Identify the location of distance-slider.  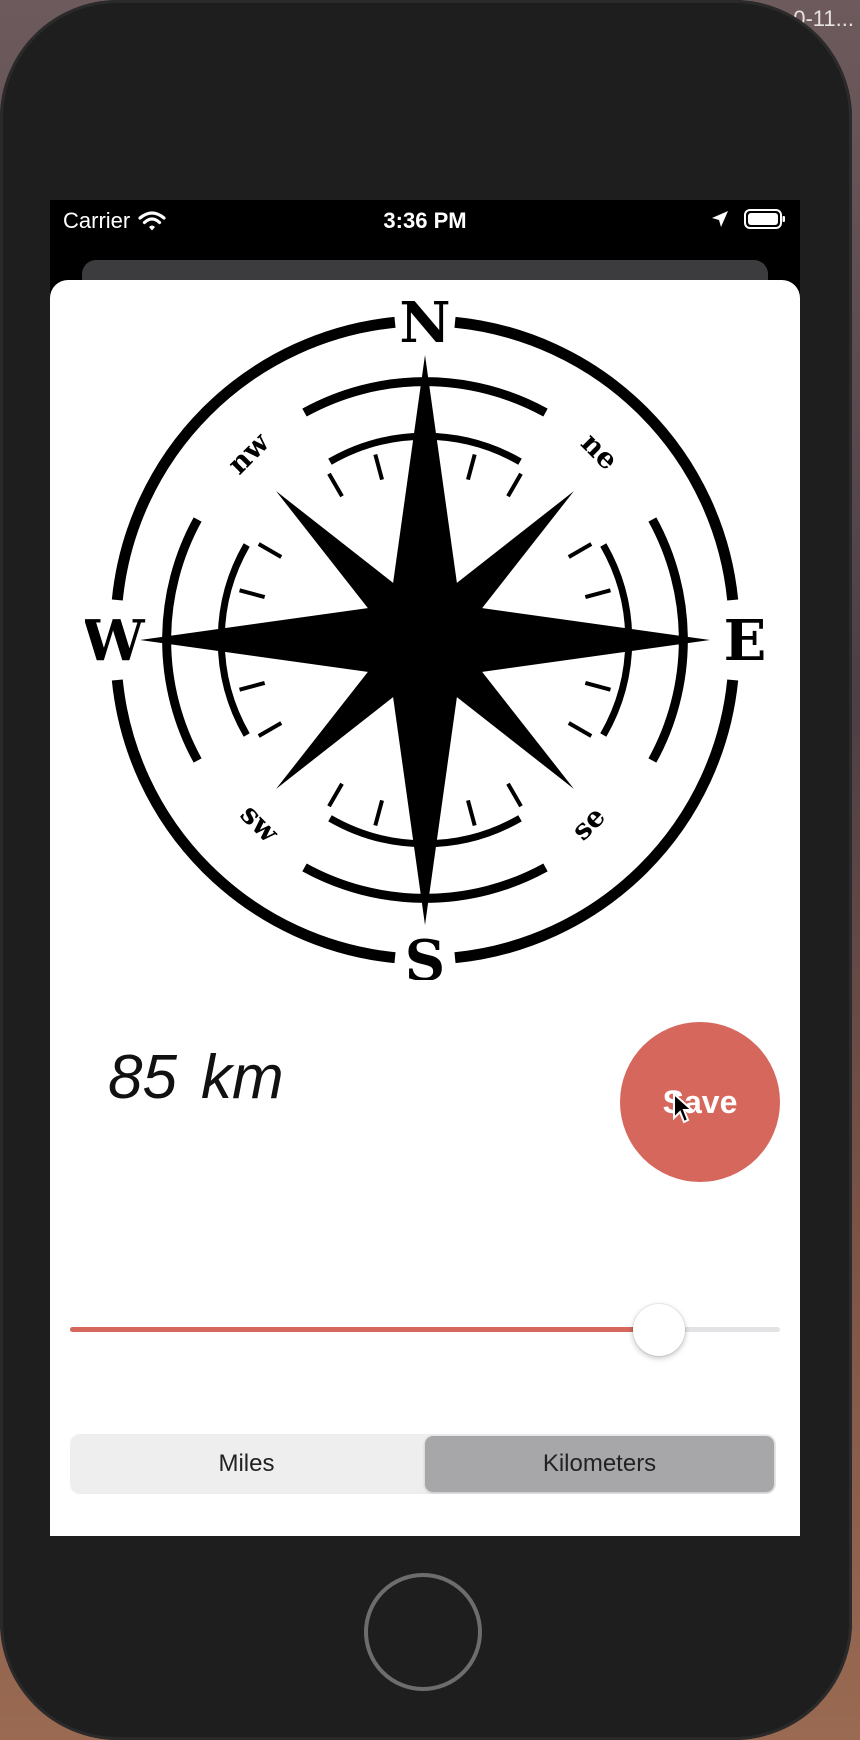
(425, 1332).